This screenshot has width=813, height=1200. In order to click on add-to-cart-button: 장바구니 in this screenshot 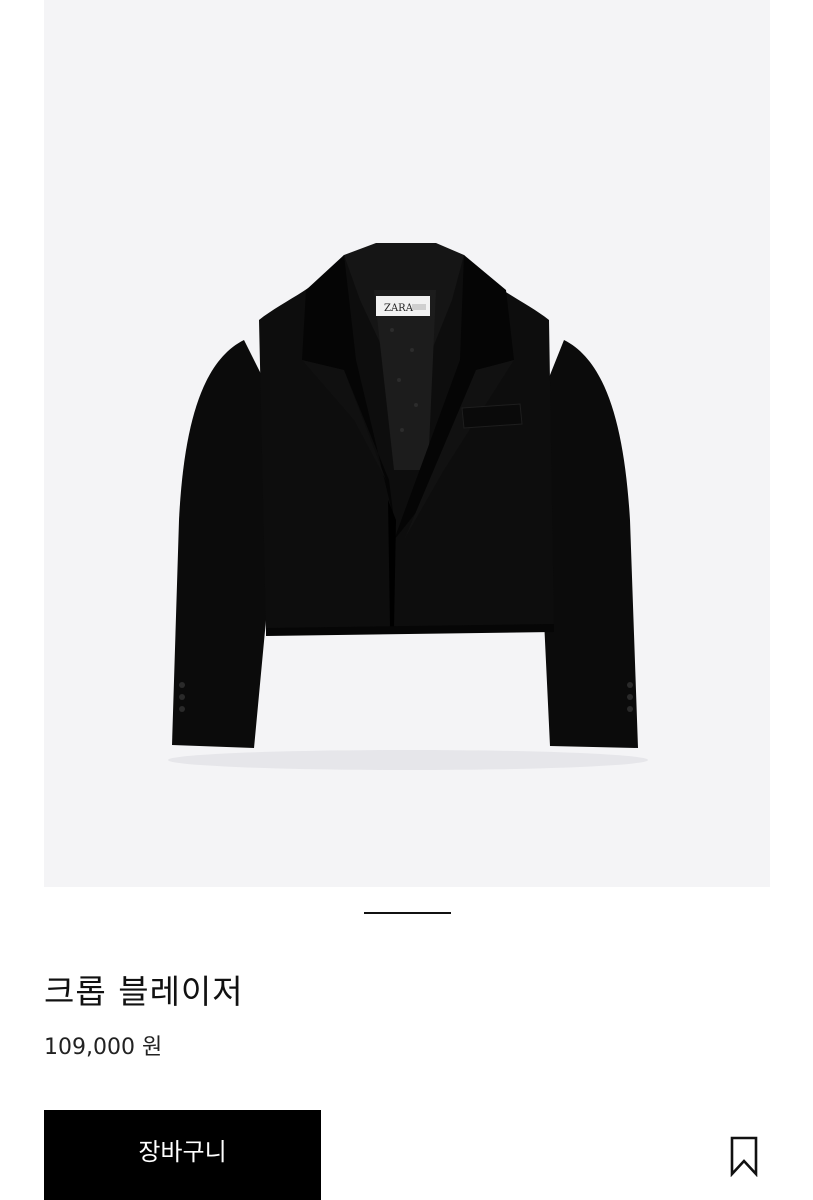, I will do `click(182, 1155)`.